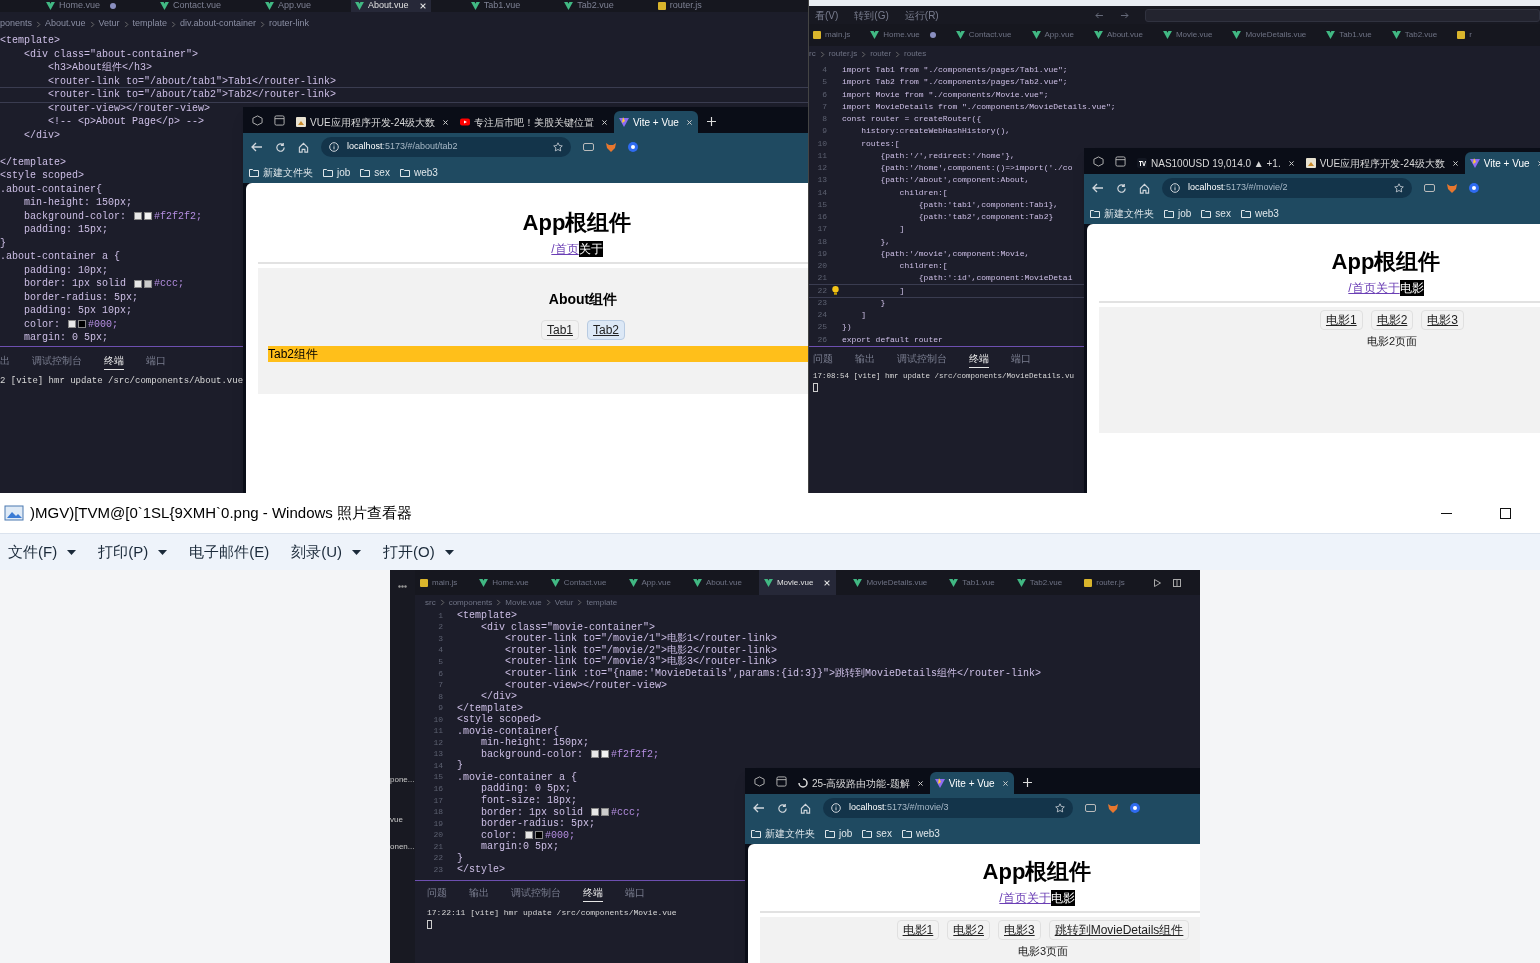 The height and width of the screenshot is (963, 1540). What do you see at coordinates (1464, 35) in the screenshot?
I see `editor-tab: r` at bounding box center [1464, 35].